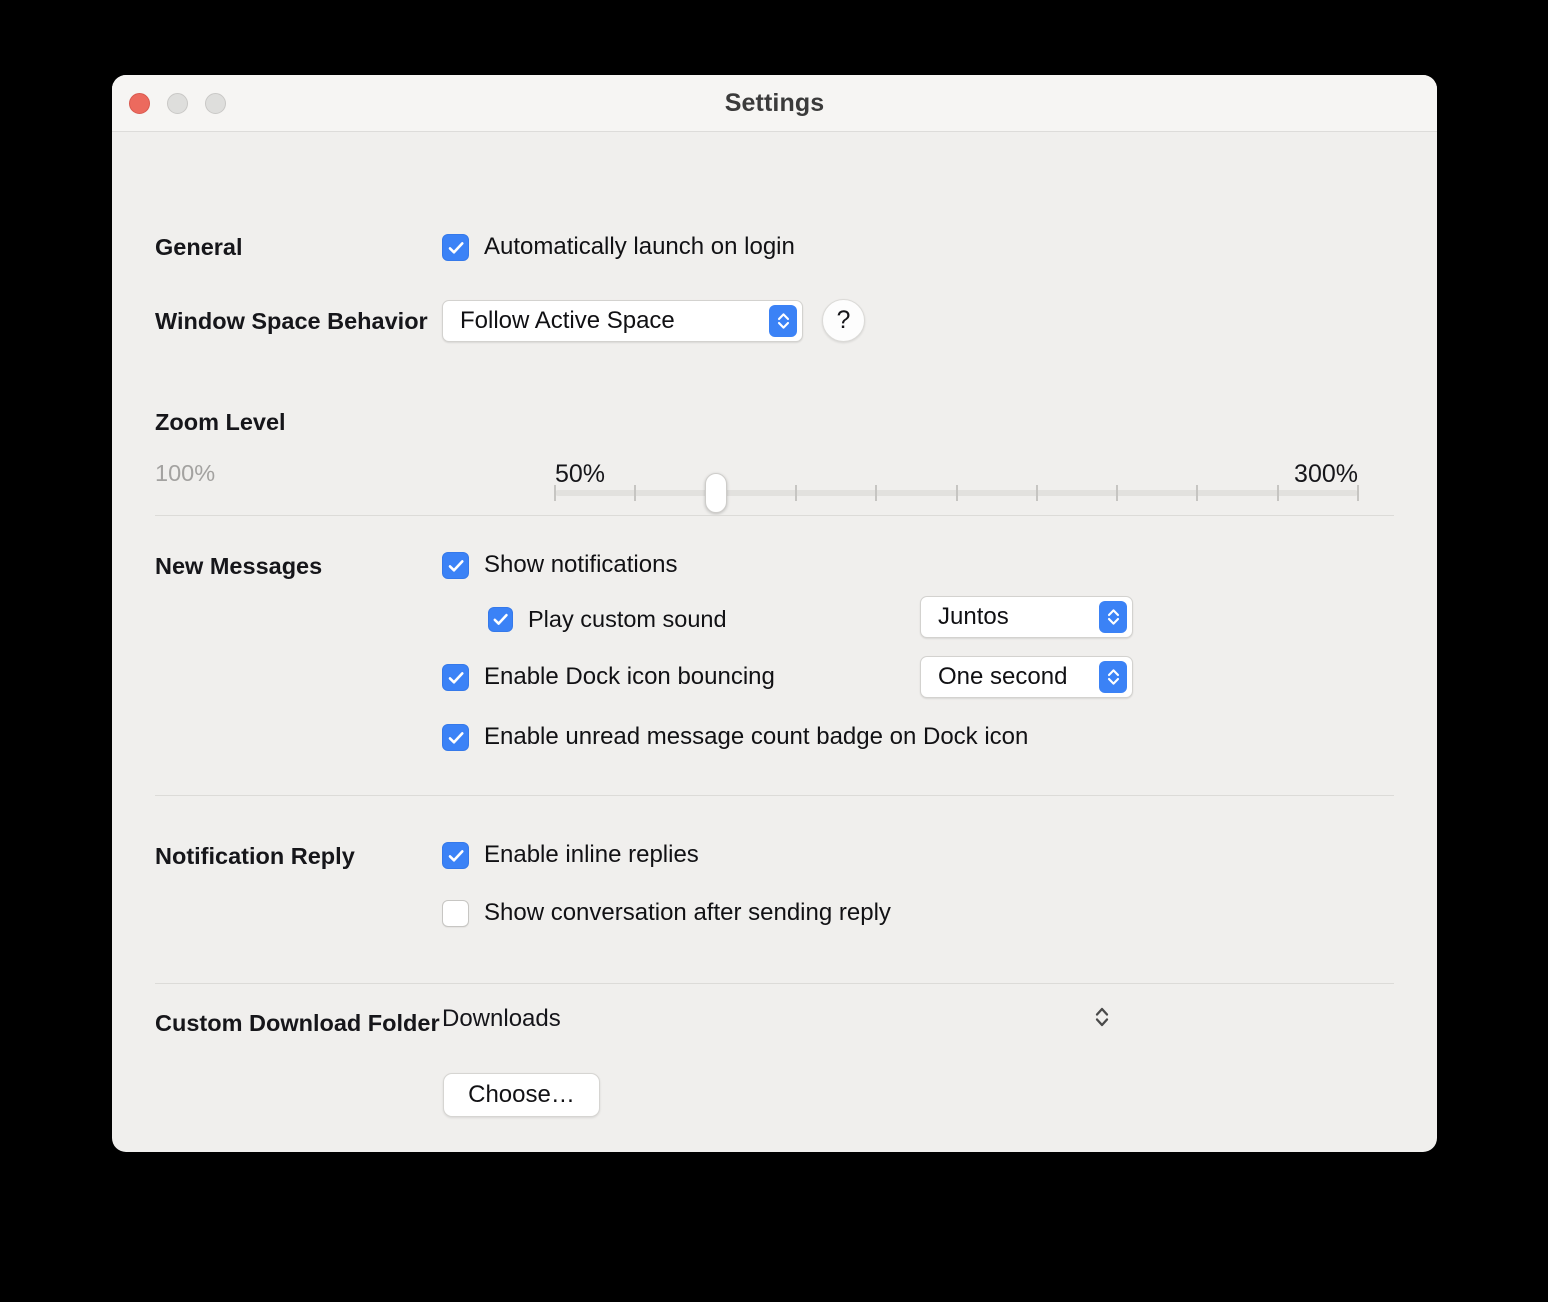  I want to click on section-label-general: General, so click(199, 247).